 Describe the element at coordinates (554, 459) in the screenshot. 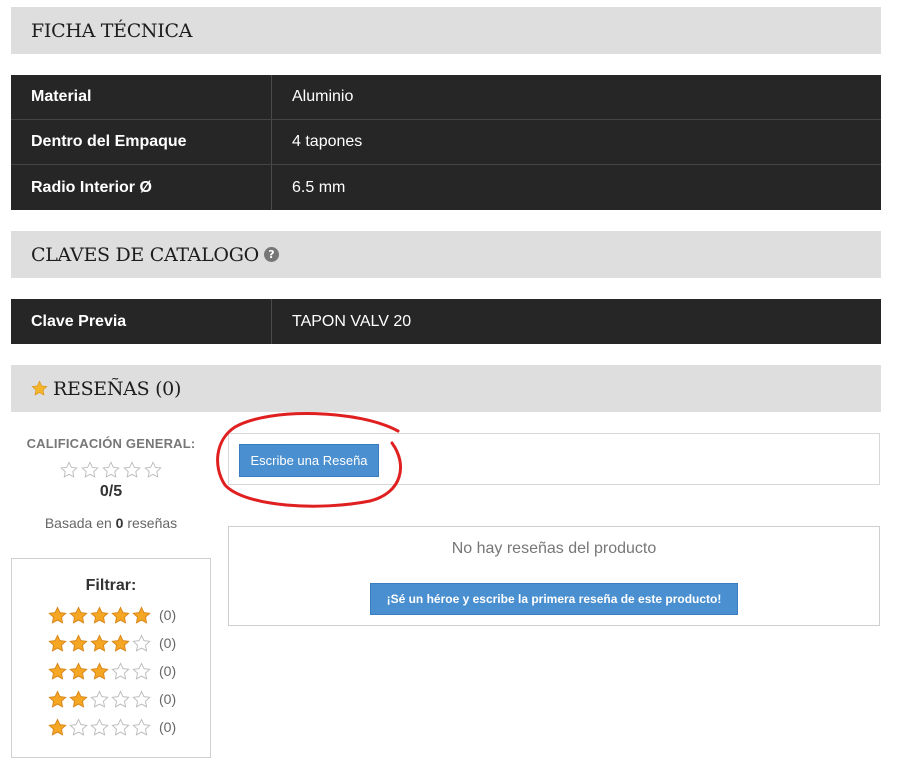

I see `write-review-box: Escribe una Reseña` at that location.